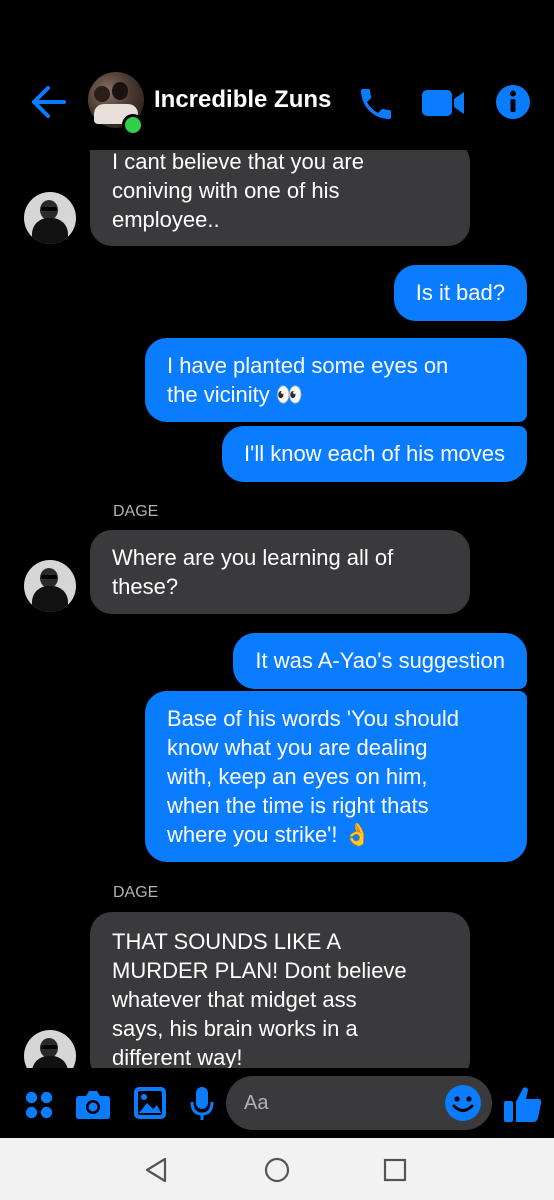 The height and width of the screenshot is (1200, 554). I want to click on outgoing-message: Is it bad?, so click(460, 293).